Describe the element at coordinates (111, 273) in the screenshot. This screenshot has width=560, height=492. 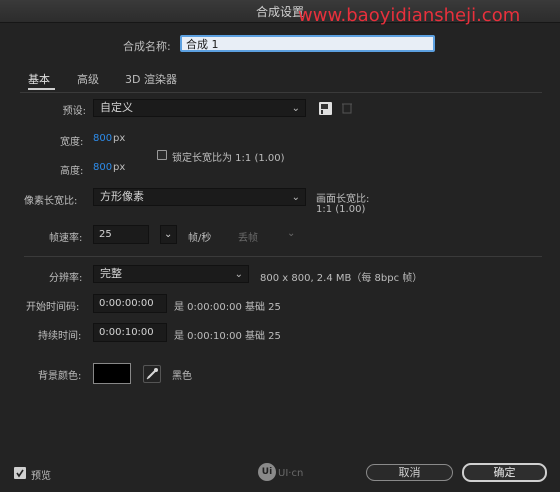
I see `resolution-value: 完整` at that location.